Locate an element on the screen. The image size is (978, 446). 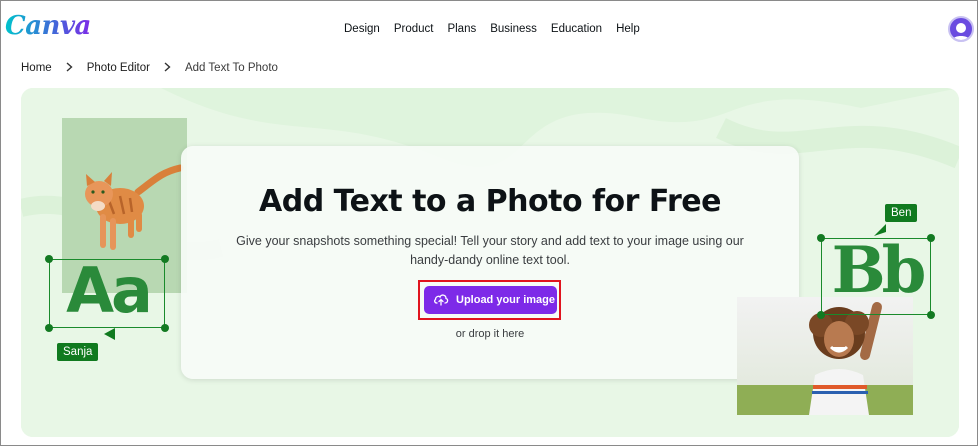
font-sample-bb: Bb is located at coordinates (876, 276).